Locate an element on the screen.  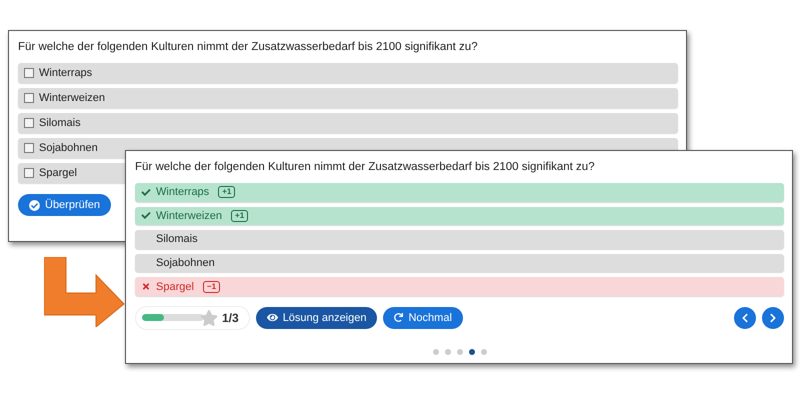
next-button is located at coordinates (773, 317).